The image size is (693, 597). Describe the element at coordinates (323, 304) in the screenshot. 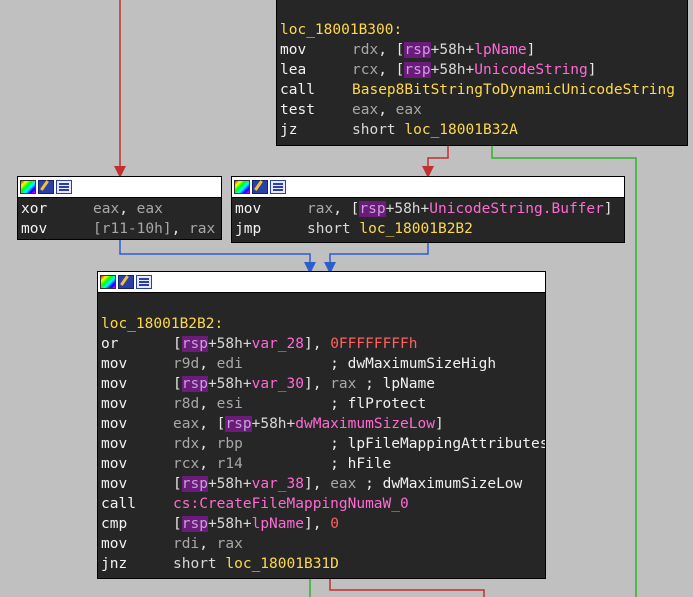

I see `asm-line` at that location.